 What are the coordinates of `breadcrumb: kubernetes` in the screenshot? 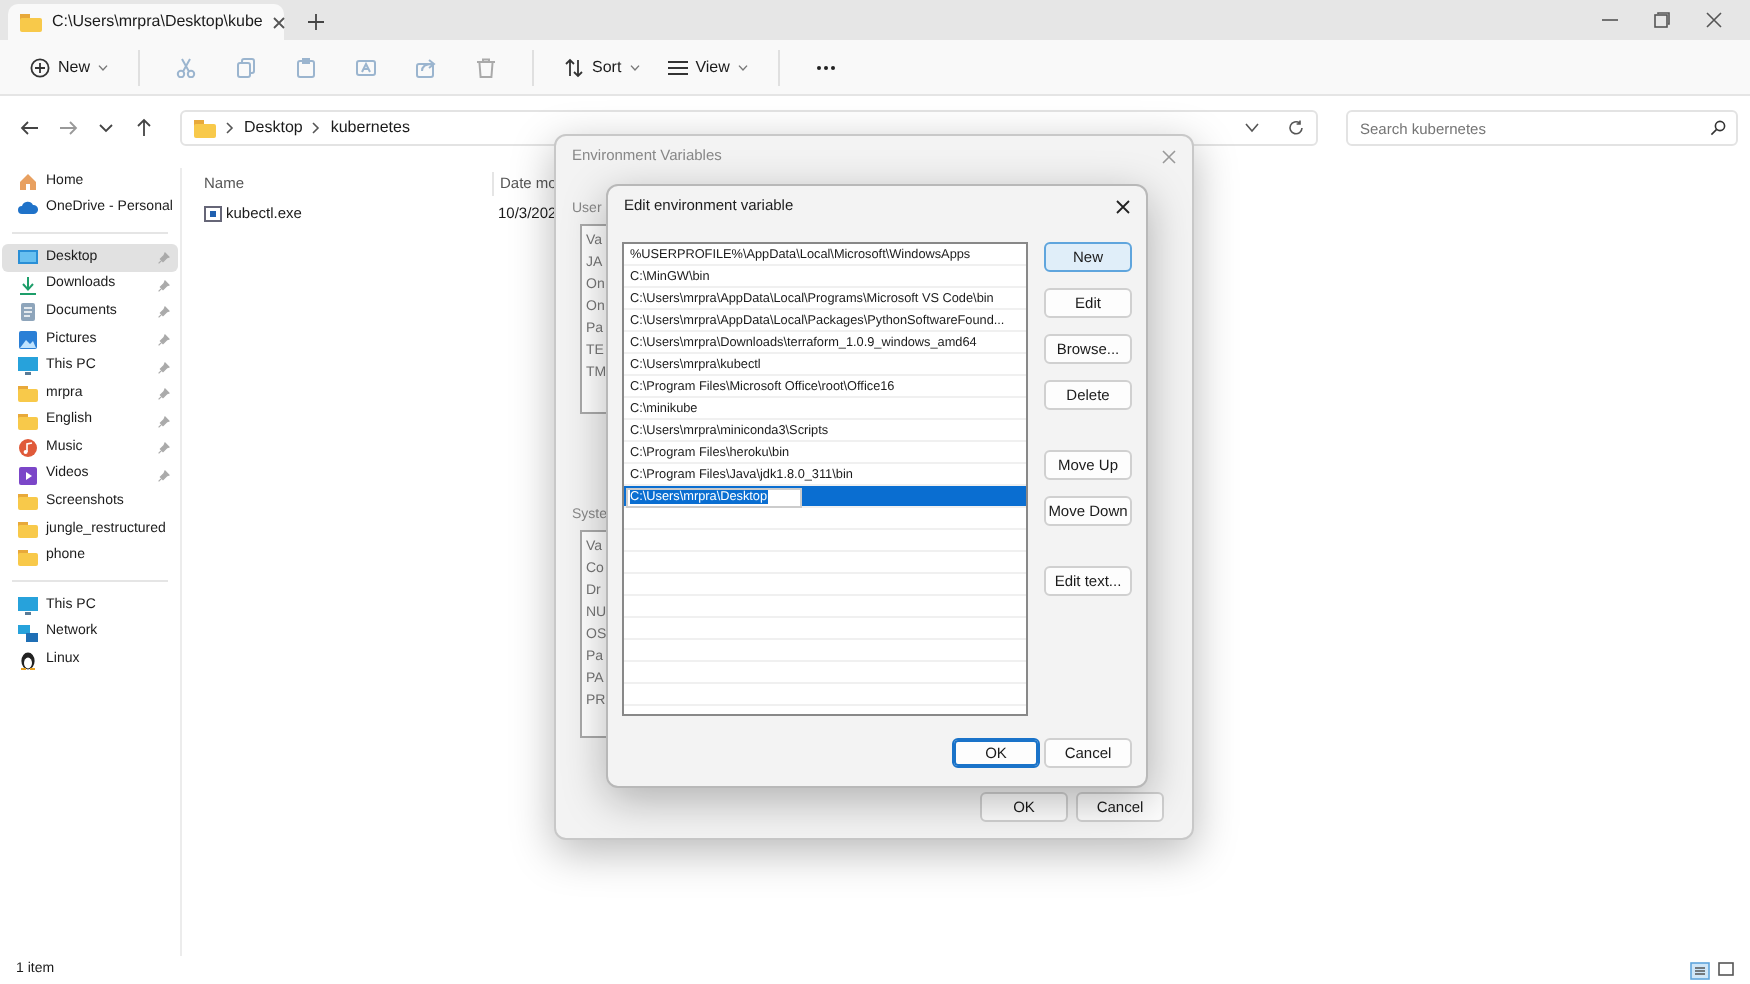 It's located at (370, 128).